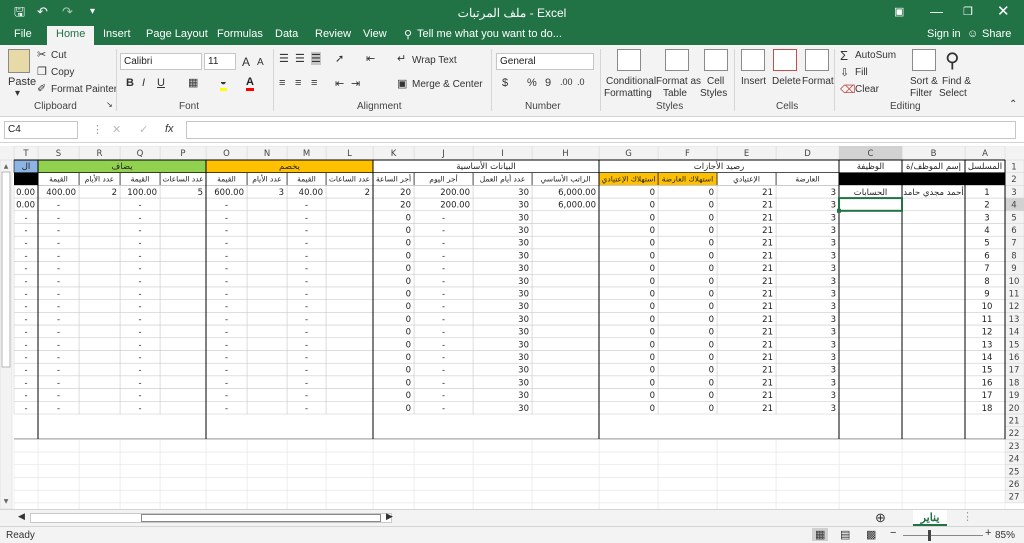 Image resolution: width=1024 pixels, height=543 pixels. What do you see at coordinates (161, 83) in the screenshot?
I see `underline-button: U` at bounding box center [161, 83].